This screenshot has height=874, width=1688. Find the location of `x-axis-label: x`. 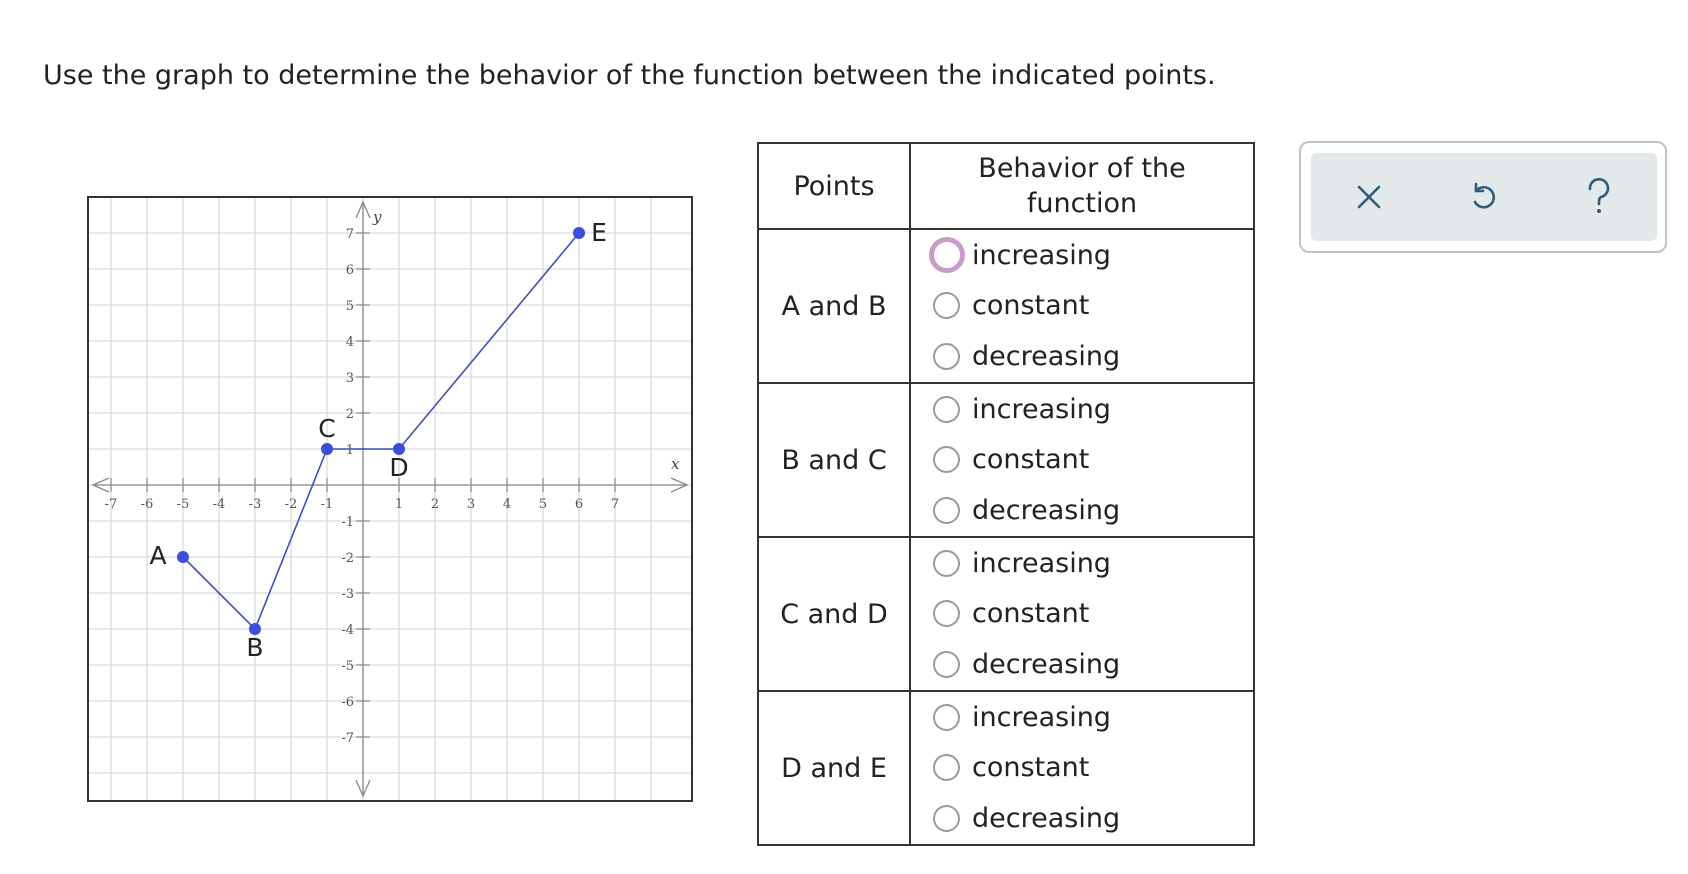

x-axis-label: x is located at coordinates (675, 464).